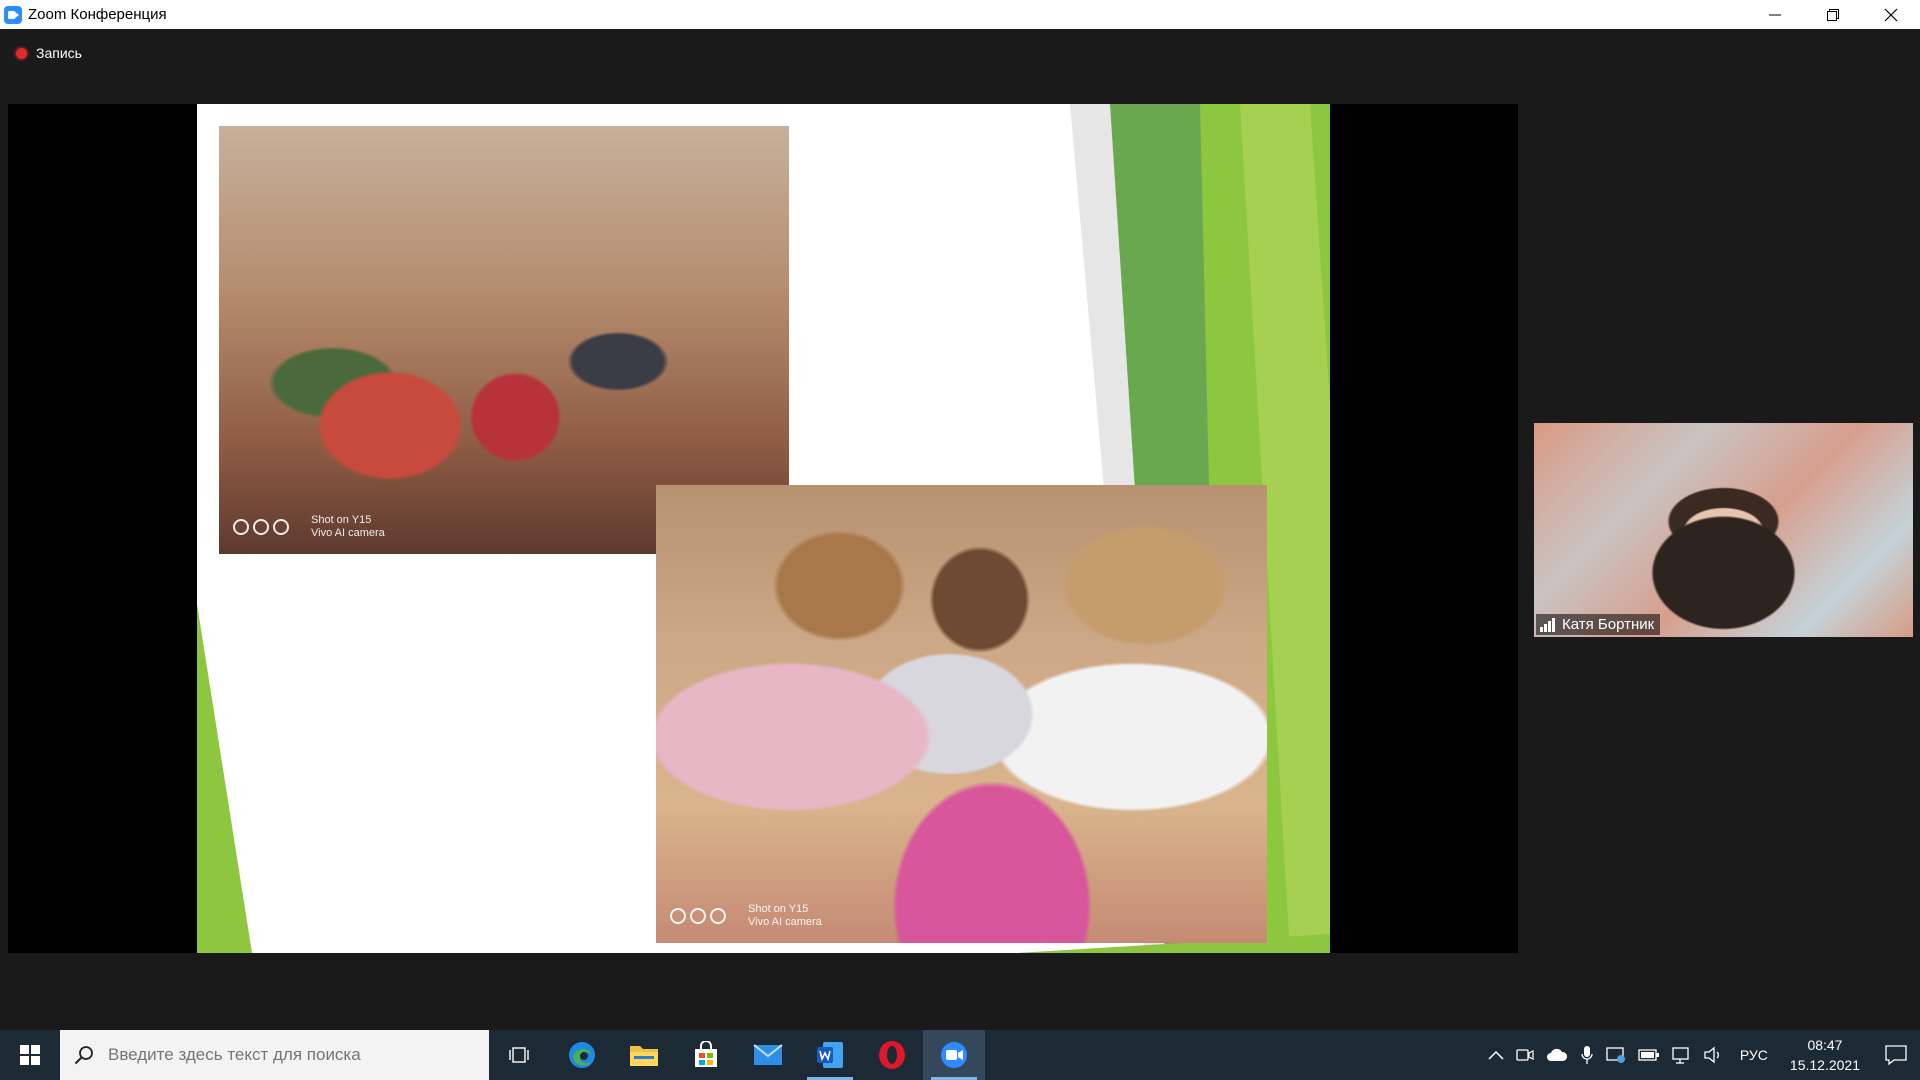 This screenshot has height=1080, width=1920. I want to click on participant-name-tag: Катя Бортник, so click(1598, 624).